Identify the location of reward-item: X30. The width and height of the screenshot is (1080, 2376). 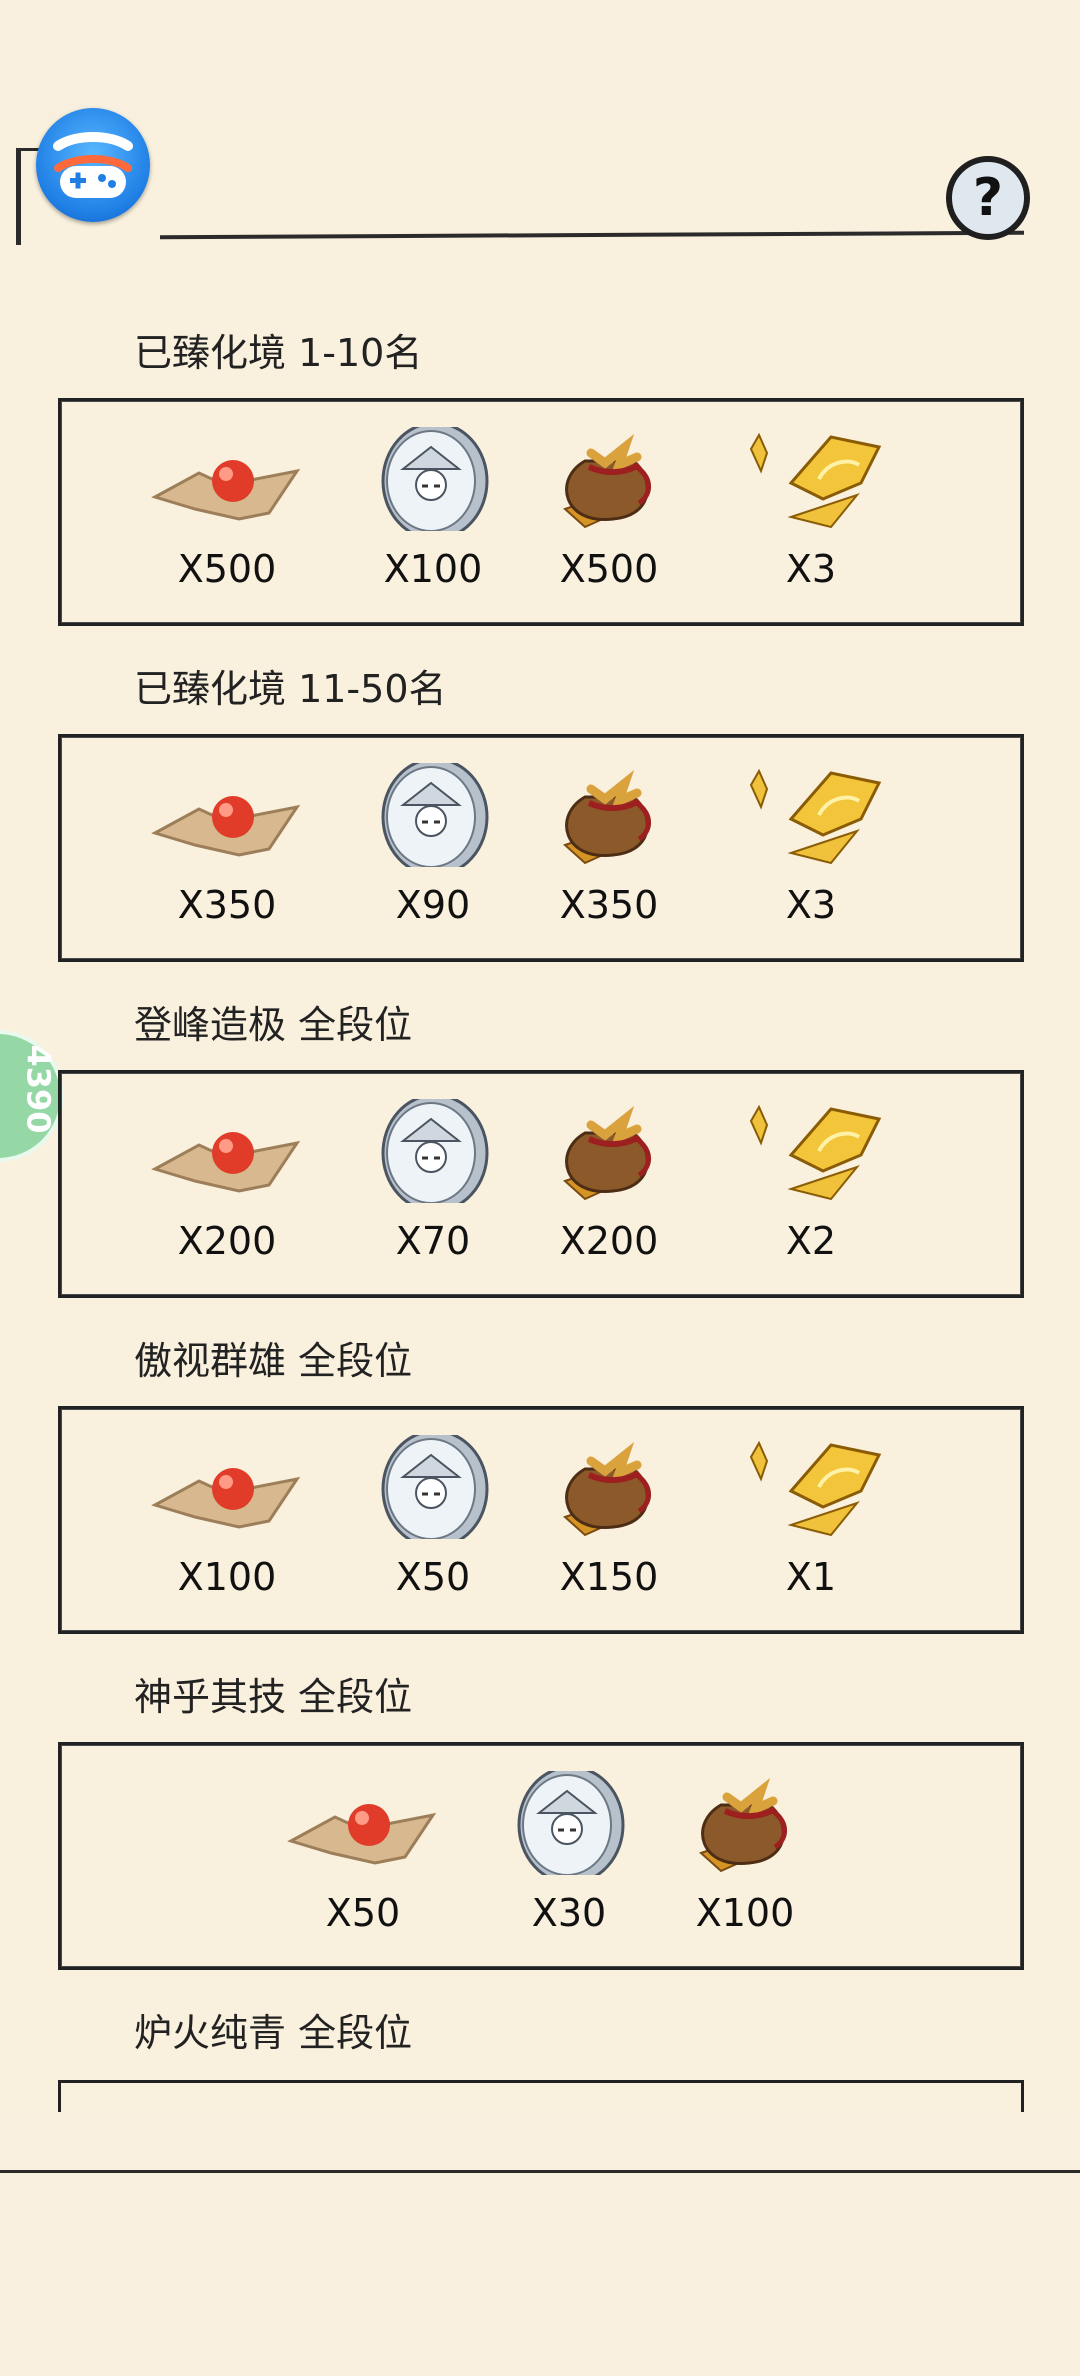
(569, 1853).